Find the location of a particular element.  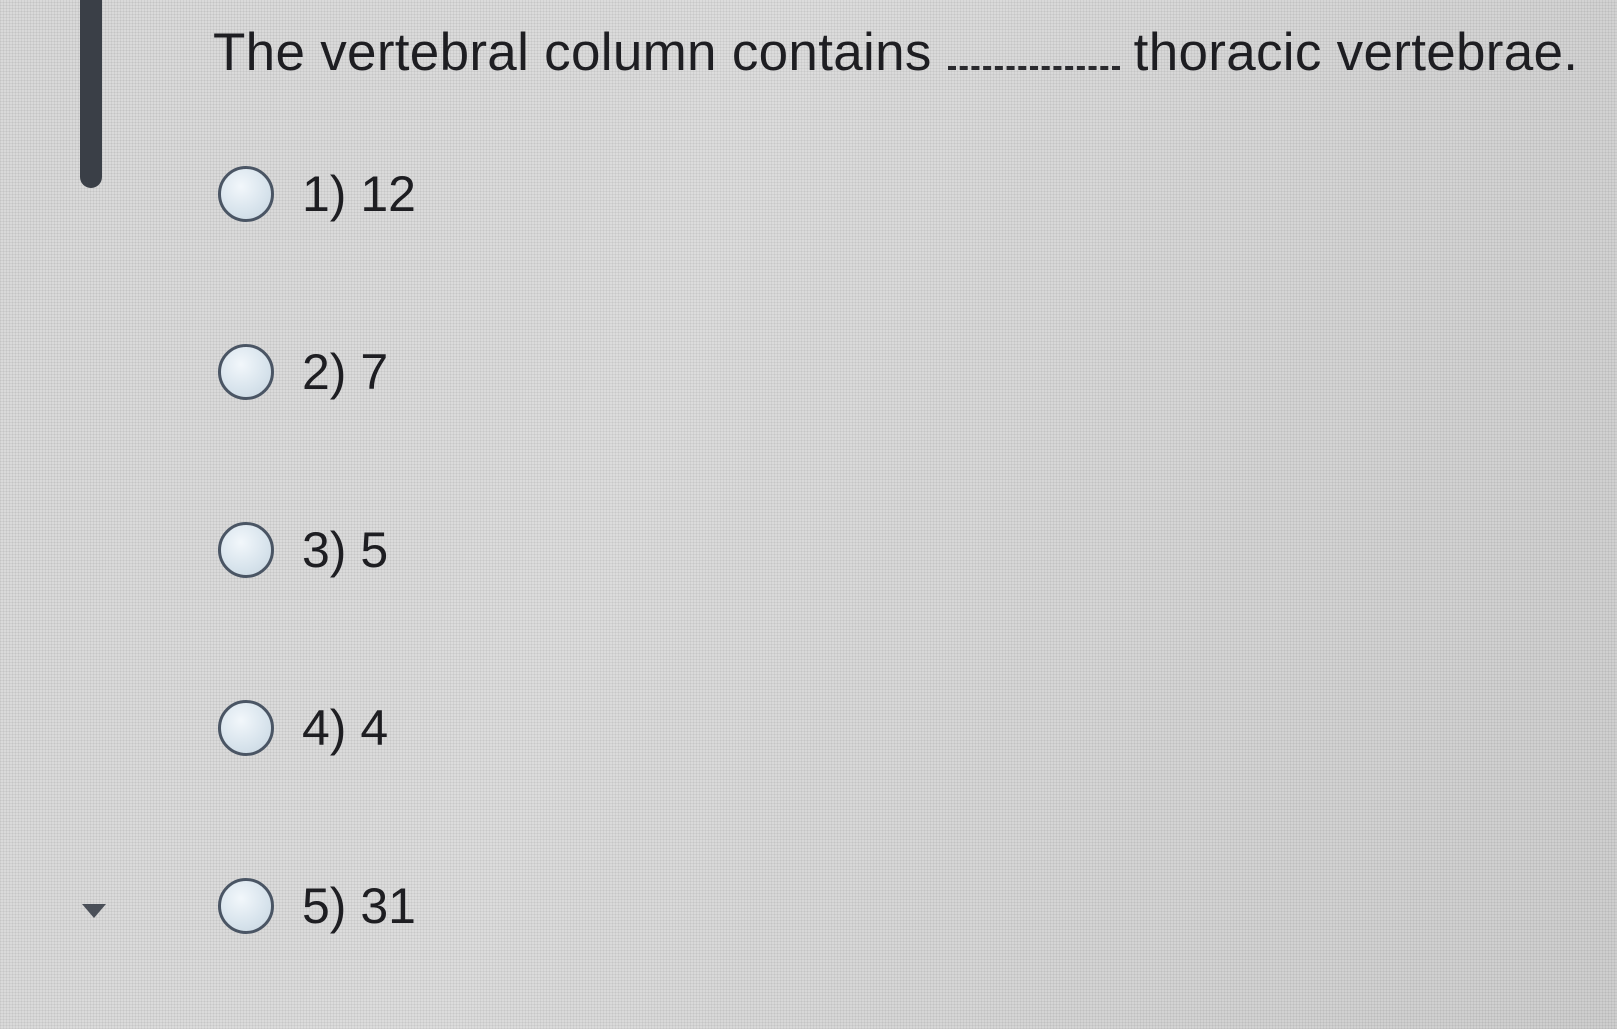

option-4: 4) 4 is located at coordinates (303, 728).